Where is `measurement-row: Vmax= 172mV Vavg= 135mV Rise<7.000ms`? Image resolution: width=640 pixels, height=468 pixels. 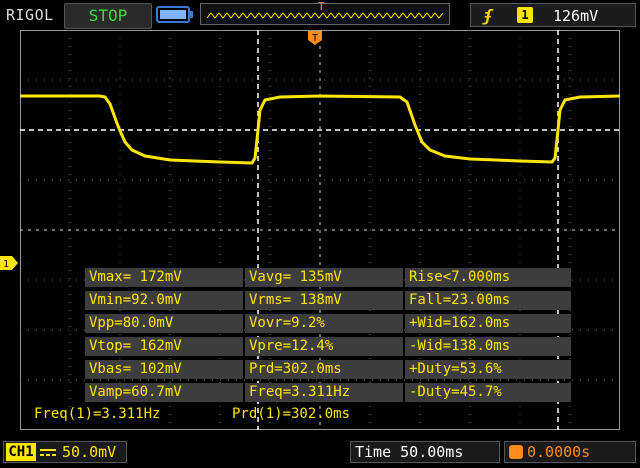
measurement-row: Vmax= 172mV Vavg= 135mV Rise<7.000ms is located at coordinates (328, 277).